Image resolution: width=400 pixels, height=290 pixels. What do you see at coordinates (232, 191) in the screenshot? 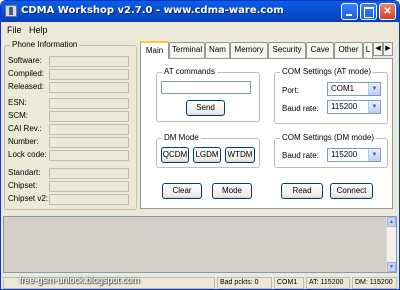
I see `mode-button: Mode` at bounding box center [232, 191].